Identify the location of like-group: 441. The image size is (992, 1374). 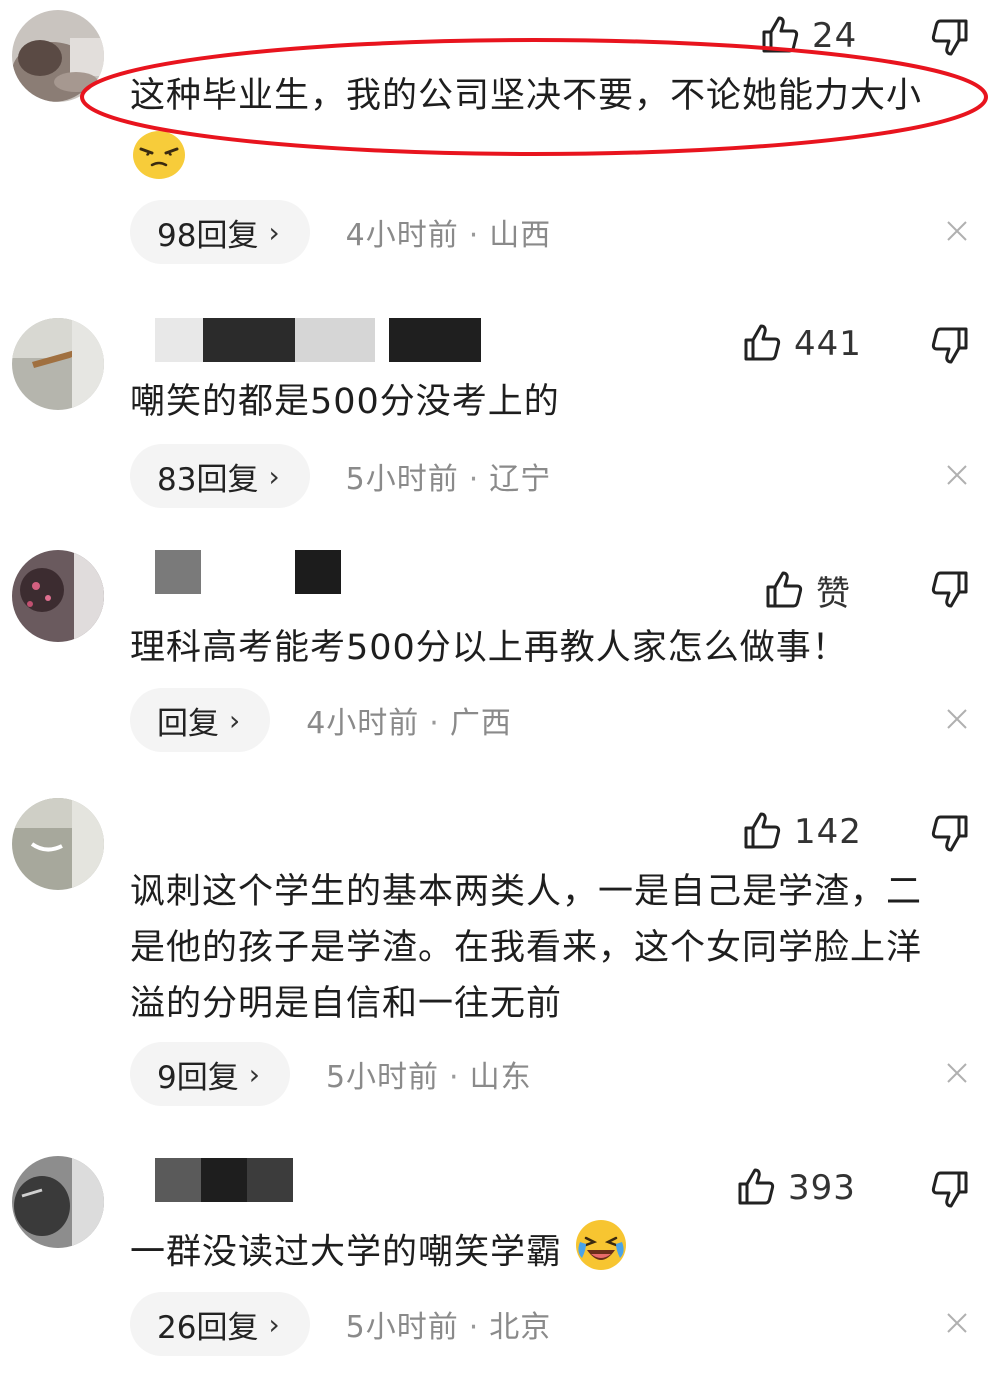
(802, 344).